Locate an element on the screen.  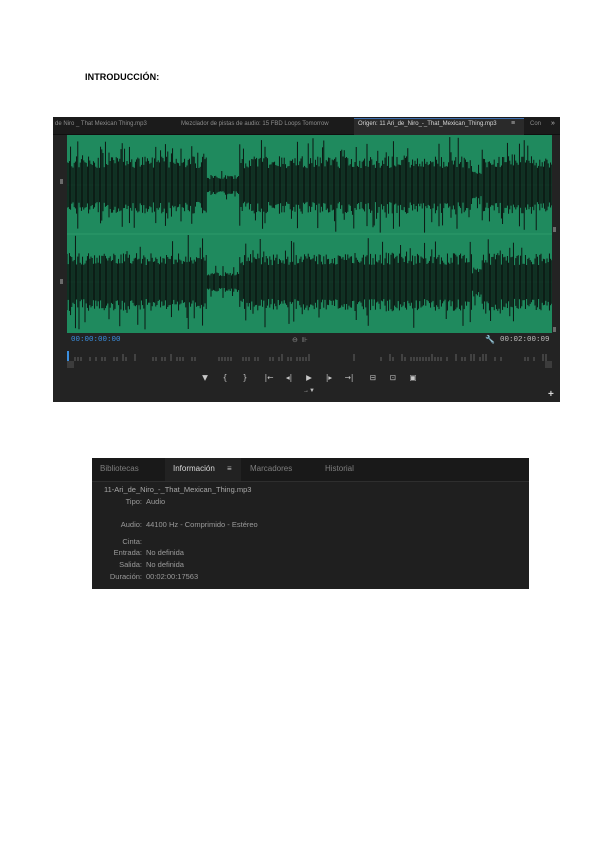
mark-in-icon: { is located at coordinates (225, 377).